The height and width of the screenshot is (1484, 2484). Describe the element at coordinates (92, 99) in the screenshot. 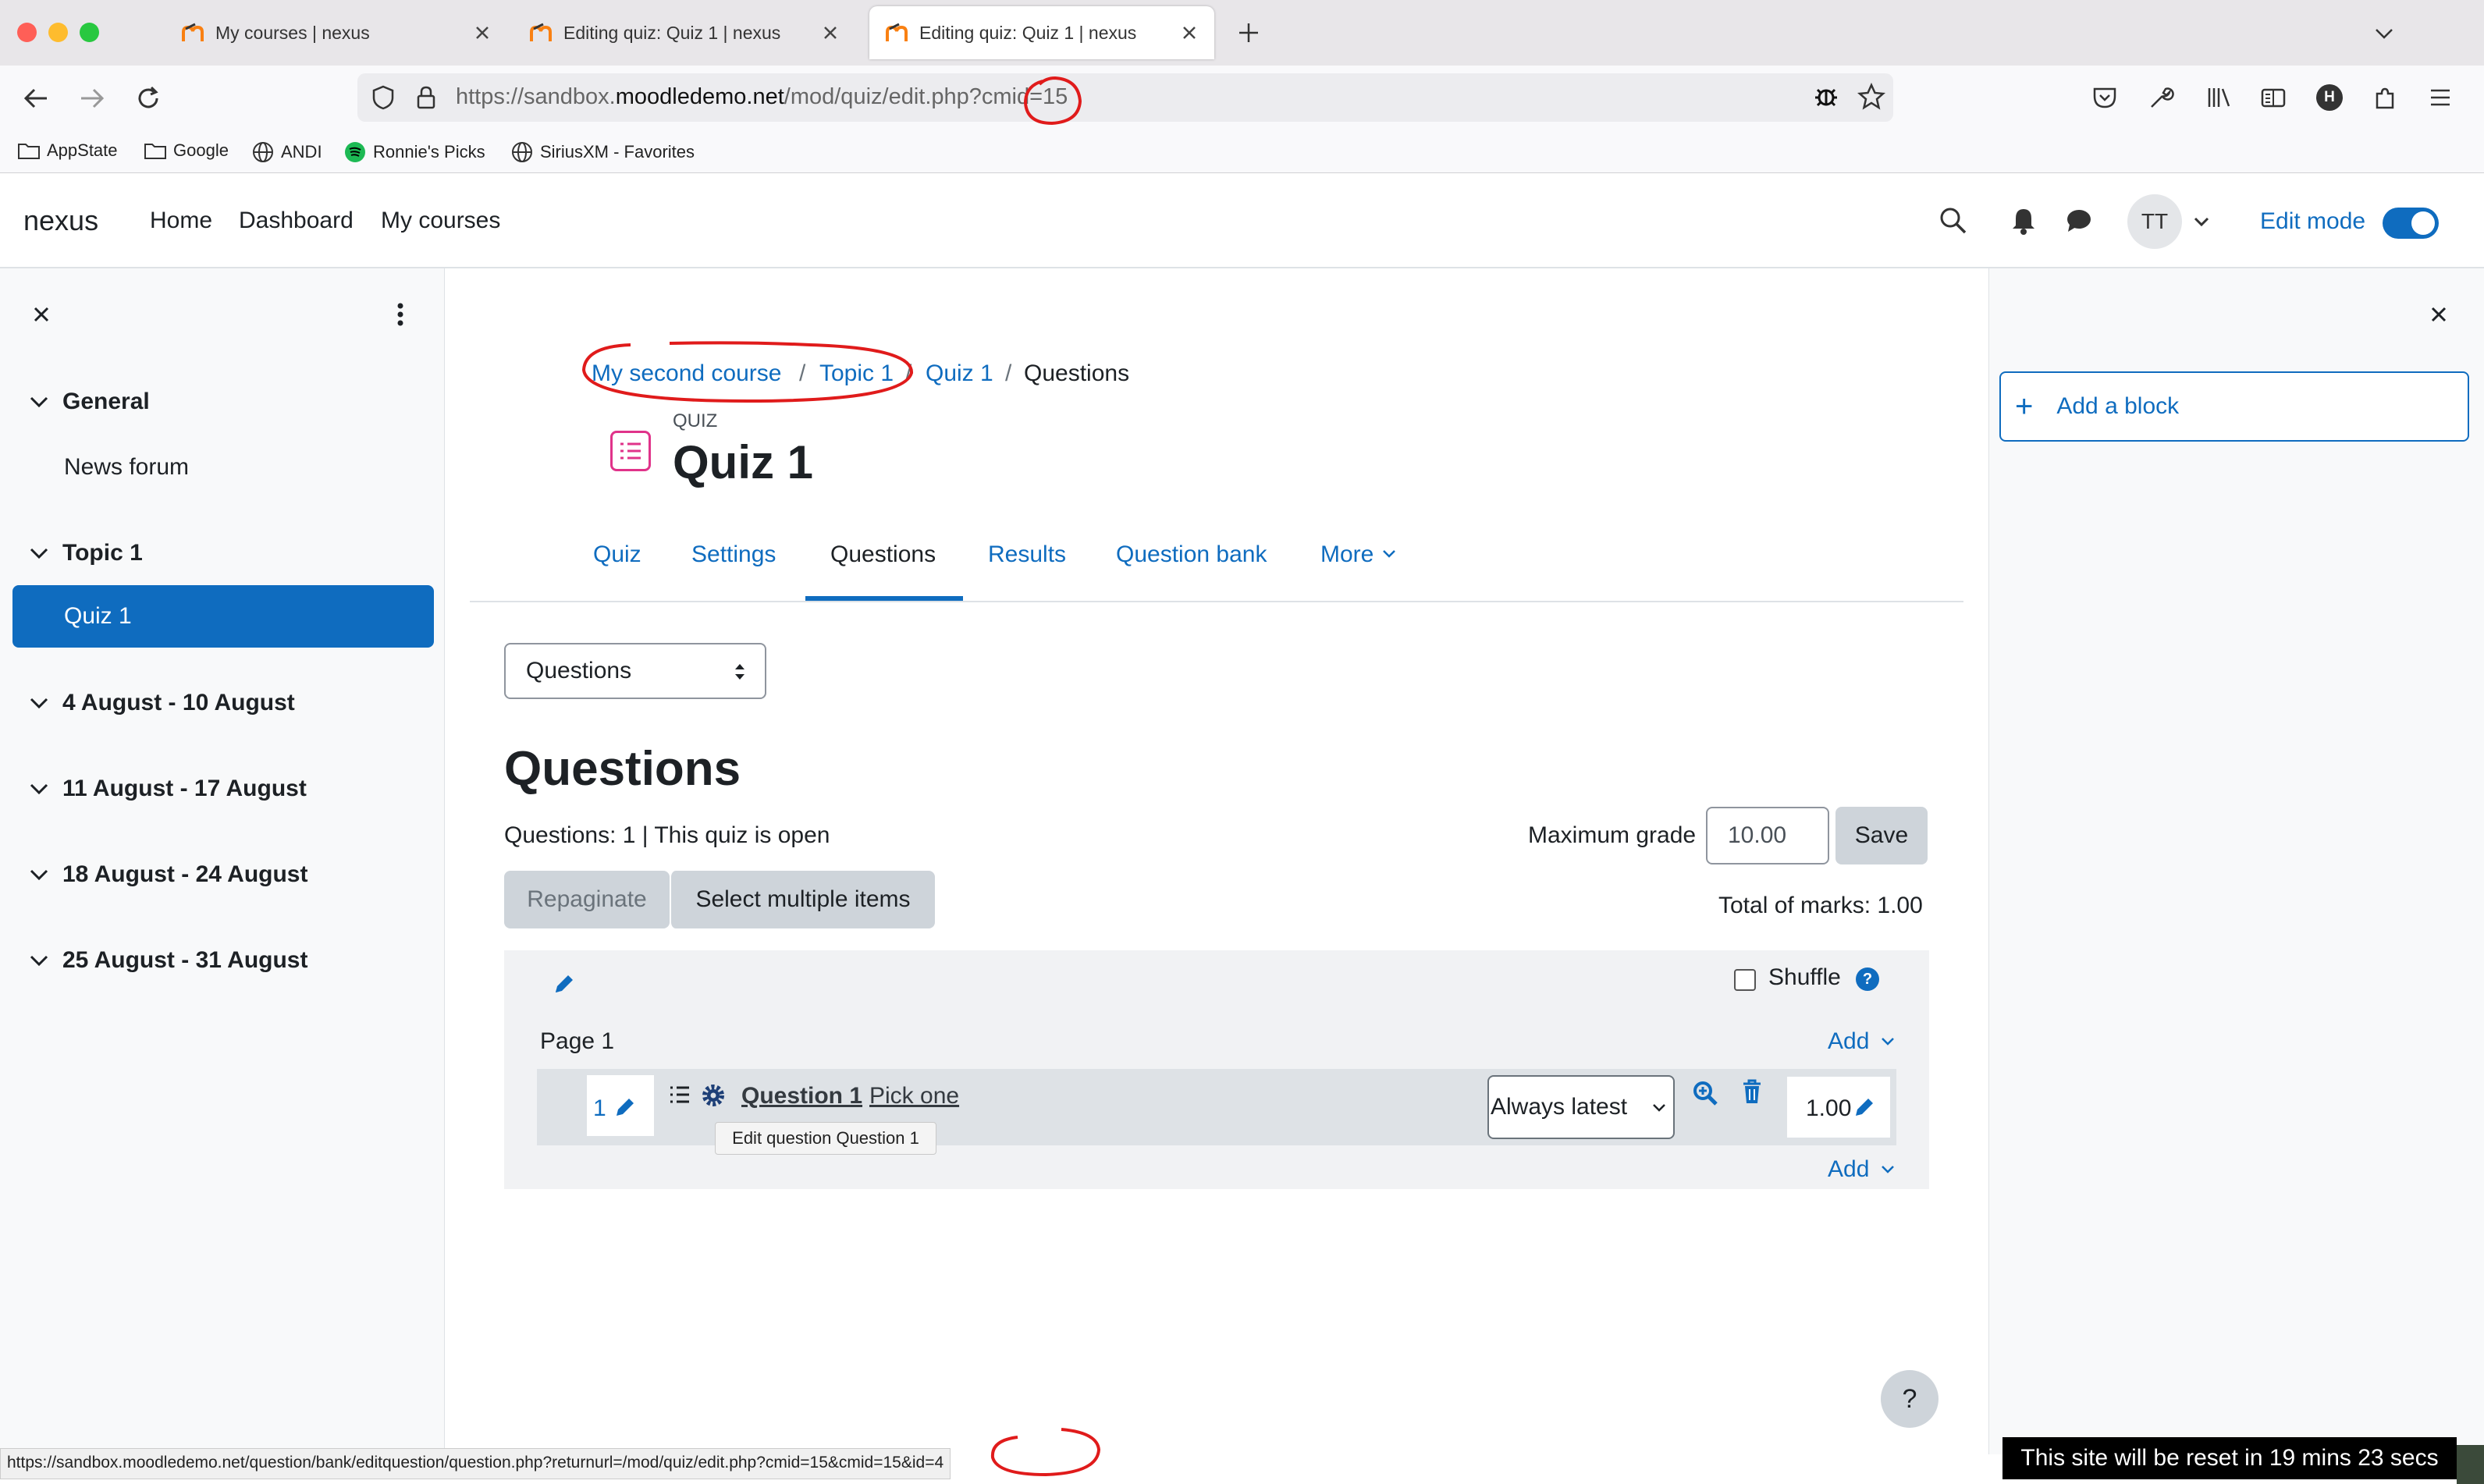

I see `forward-icon` at that location.